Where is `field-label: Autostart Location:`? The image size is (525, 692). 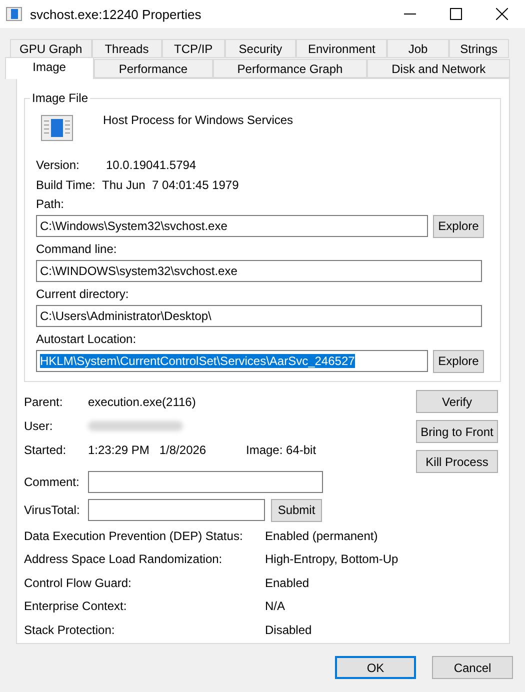
field-label: Autostart Location: is located at coordinates (87, 339).